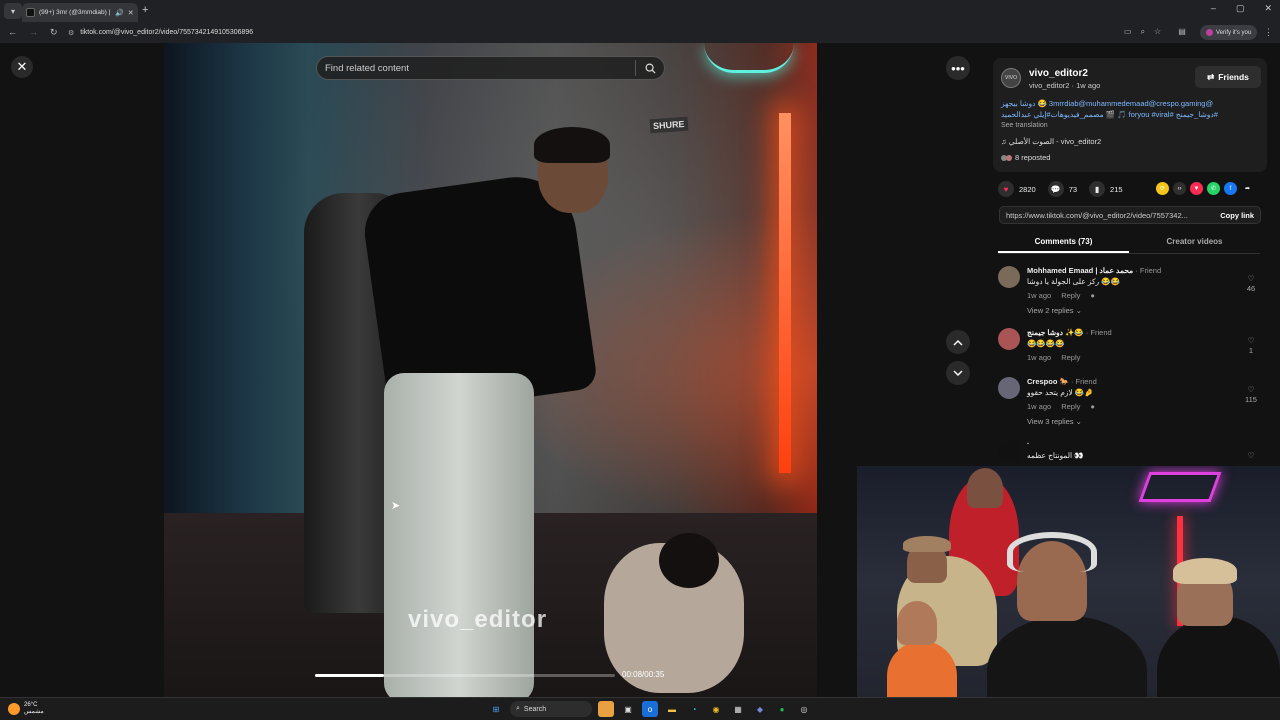 The width and height of the screenshot is (1280, 720). I want to click on outlook-icon: o, so click(650, 709).